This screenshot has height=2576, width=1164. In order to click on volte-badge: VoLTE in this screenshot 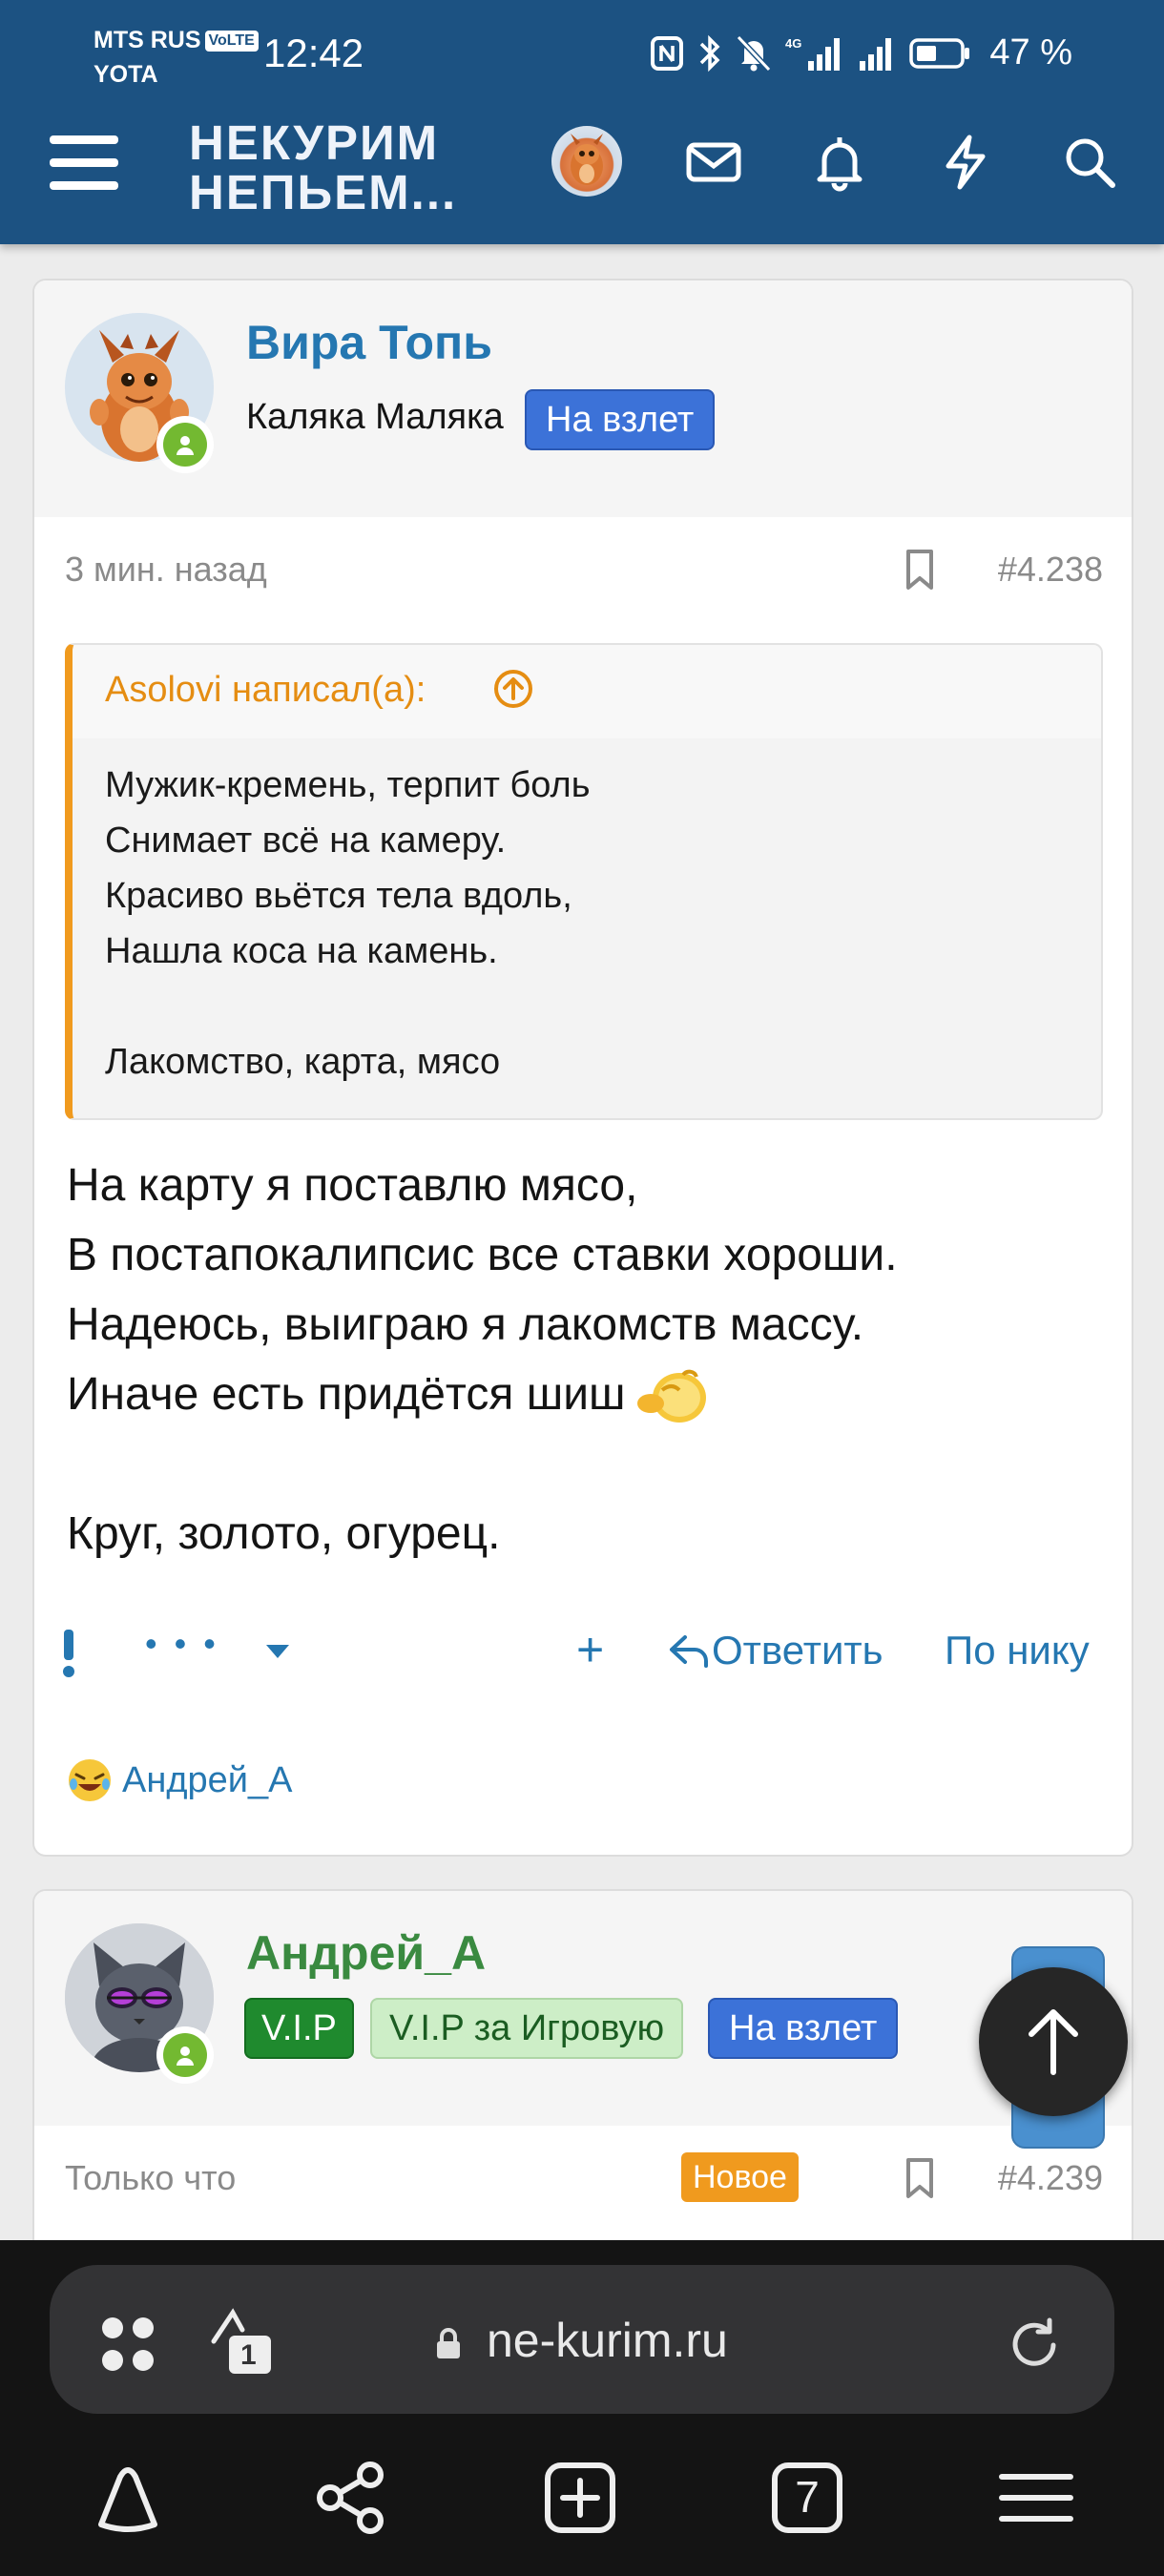, I will do `click(231, 41)`.